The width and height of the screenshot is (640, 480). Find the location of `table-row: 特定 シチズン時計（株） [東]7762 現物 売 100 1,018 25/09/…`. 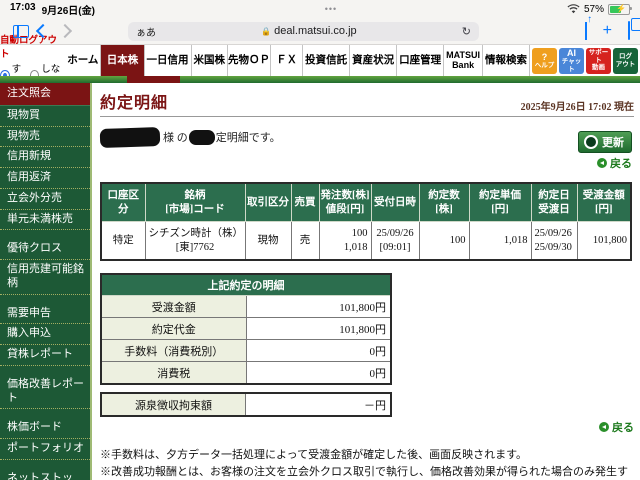

table-row: 特定 シチズン時計（株） [東]7762 現物 売 100 1,018 25/09/… is located at coordinates (366, 241).